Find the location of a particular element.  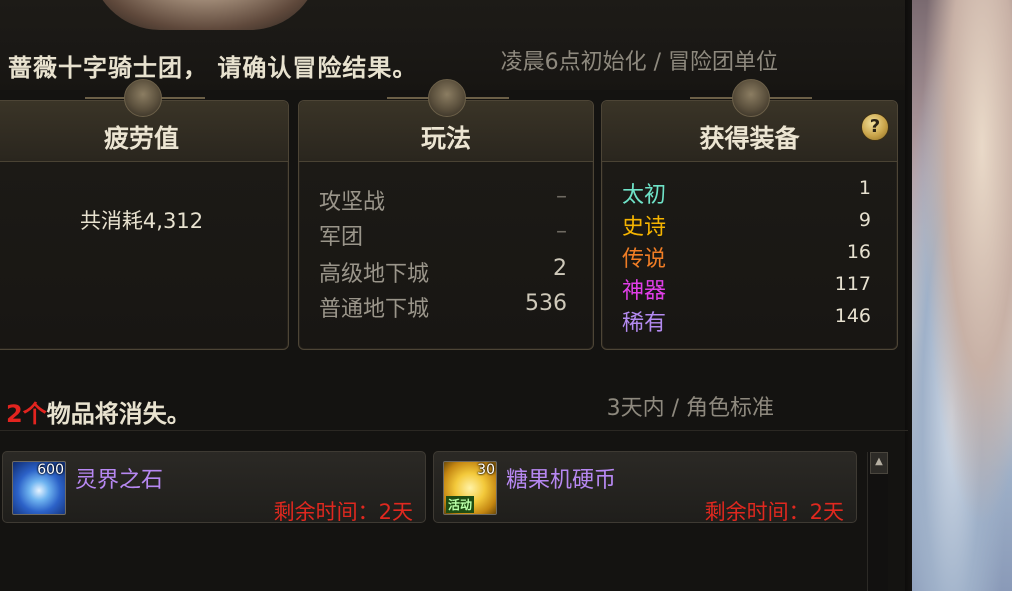

divider is located at coordinates (454, 430).